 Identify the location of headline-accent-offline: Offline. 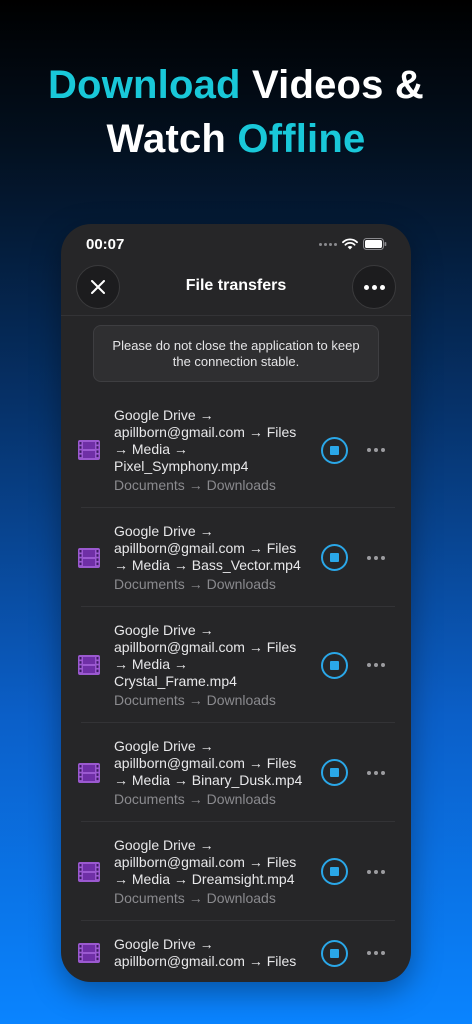
(301, 139).